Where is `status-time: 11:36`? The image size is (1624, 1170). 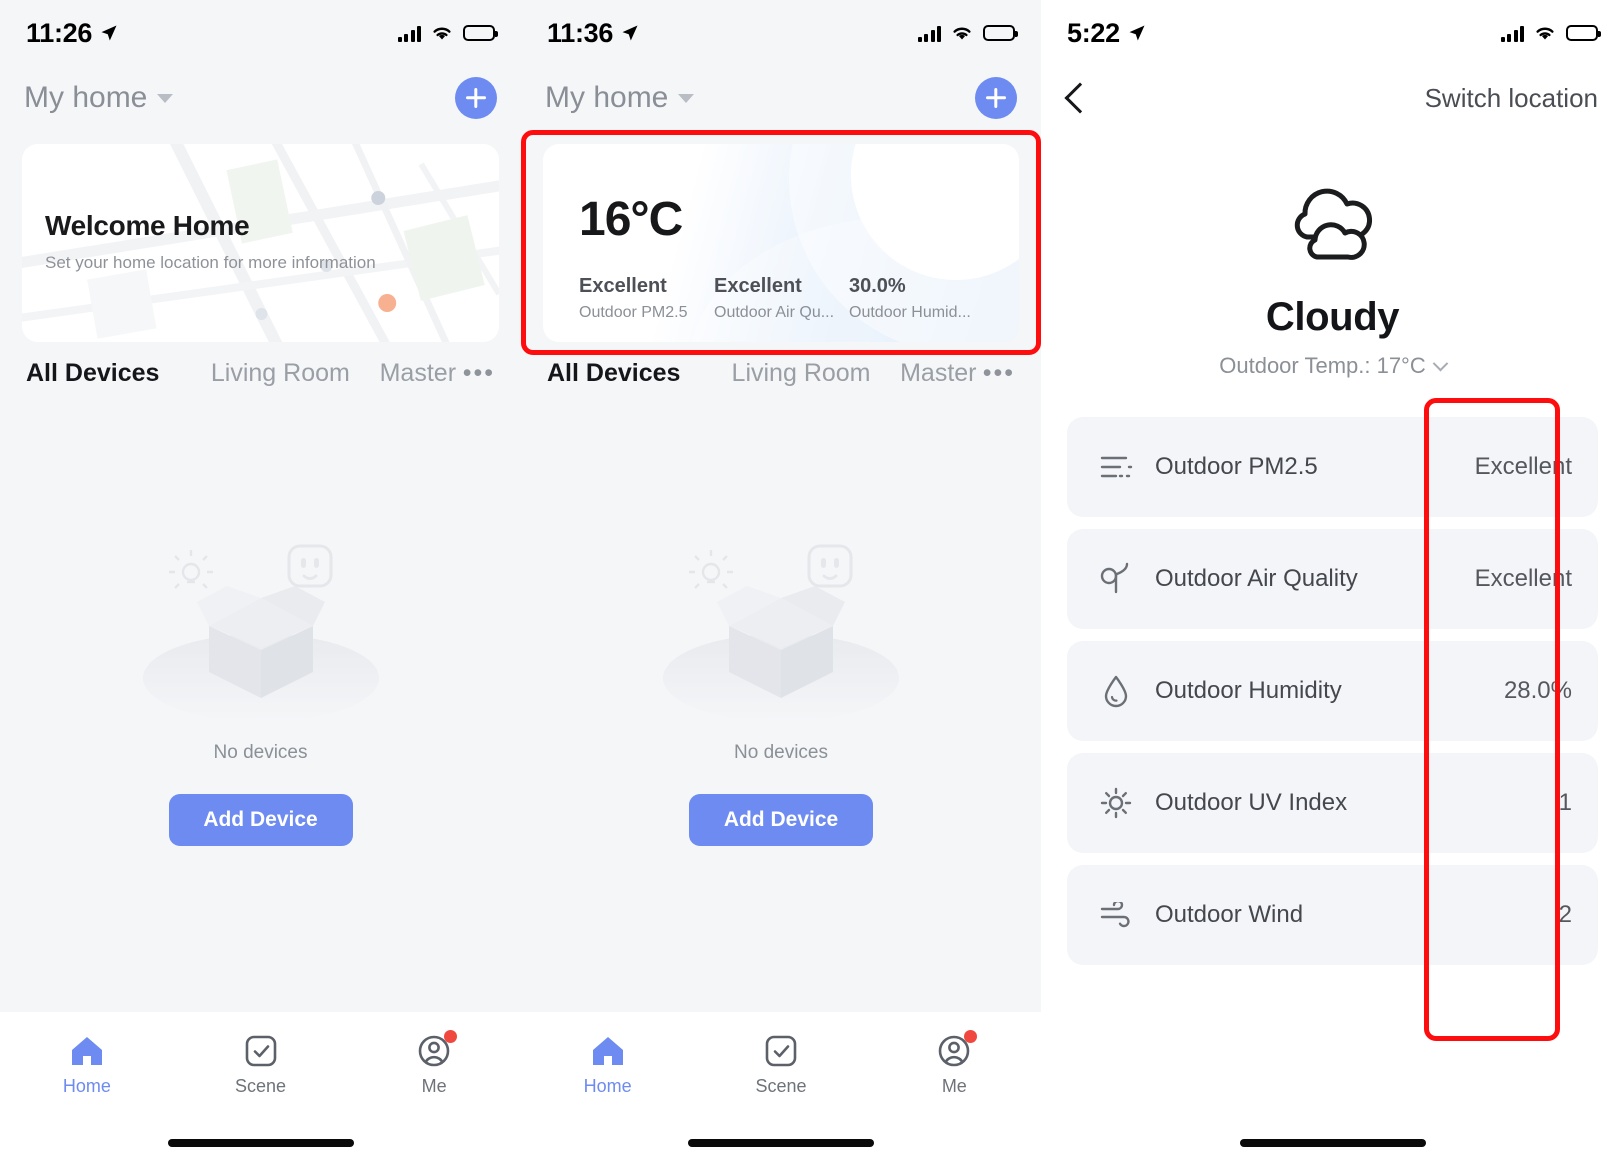
status-time: 11:36 is located at coordinates (580, 32).